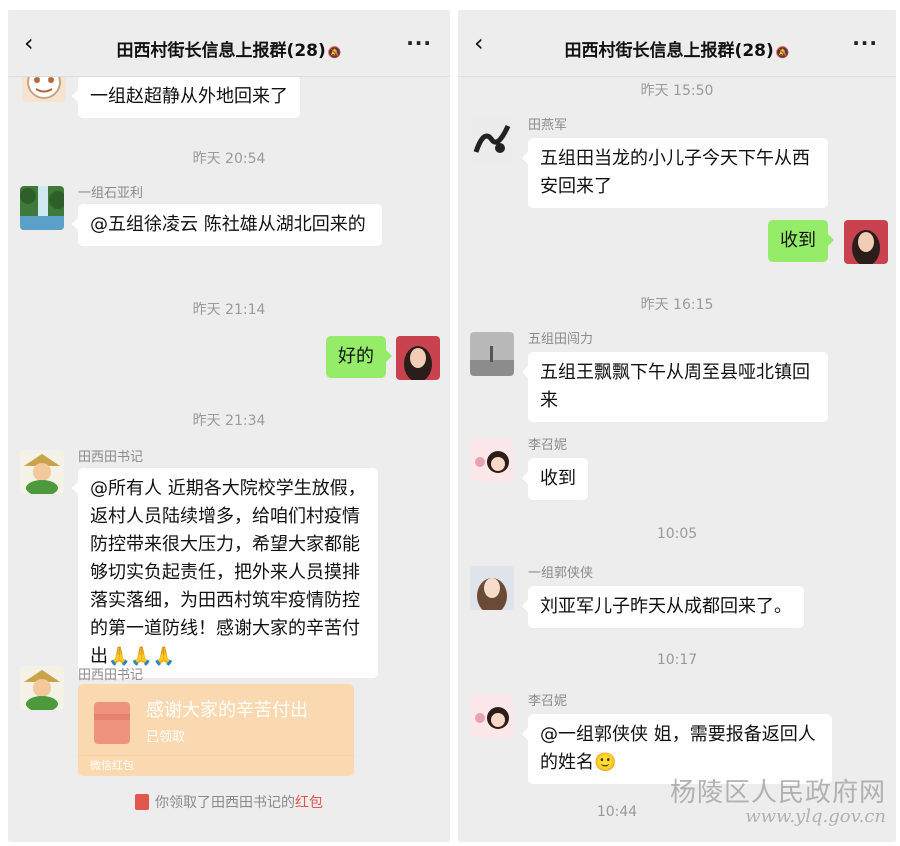  Describe the element at coordinates (561, 339) in the screenshot. I see `sender-name: 五组田闯力` at that location.